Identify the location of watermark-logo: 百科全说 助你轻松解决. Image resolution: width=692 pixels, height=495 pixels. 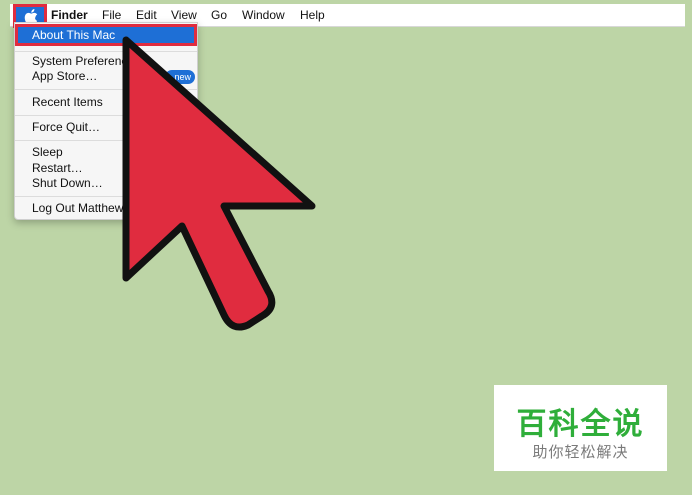
(580, 428).